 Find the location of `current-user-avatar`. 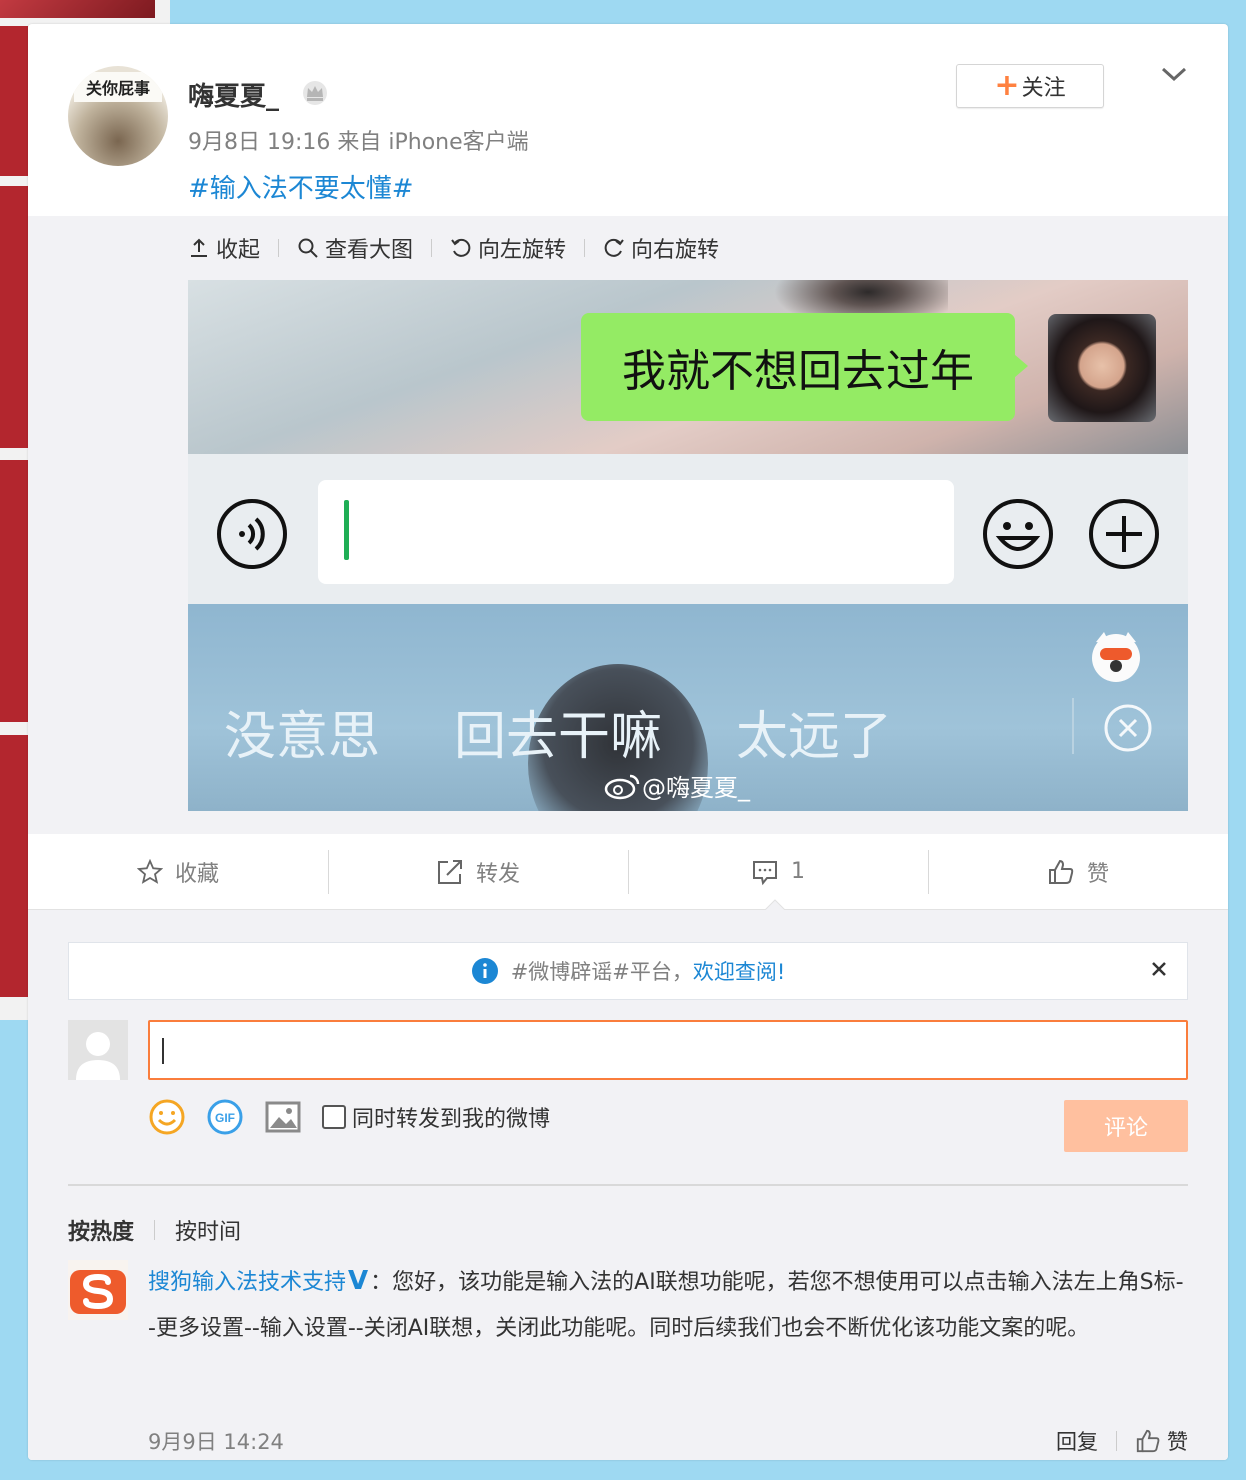

current-user-avatar is located at coordinates (98, 1050).